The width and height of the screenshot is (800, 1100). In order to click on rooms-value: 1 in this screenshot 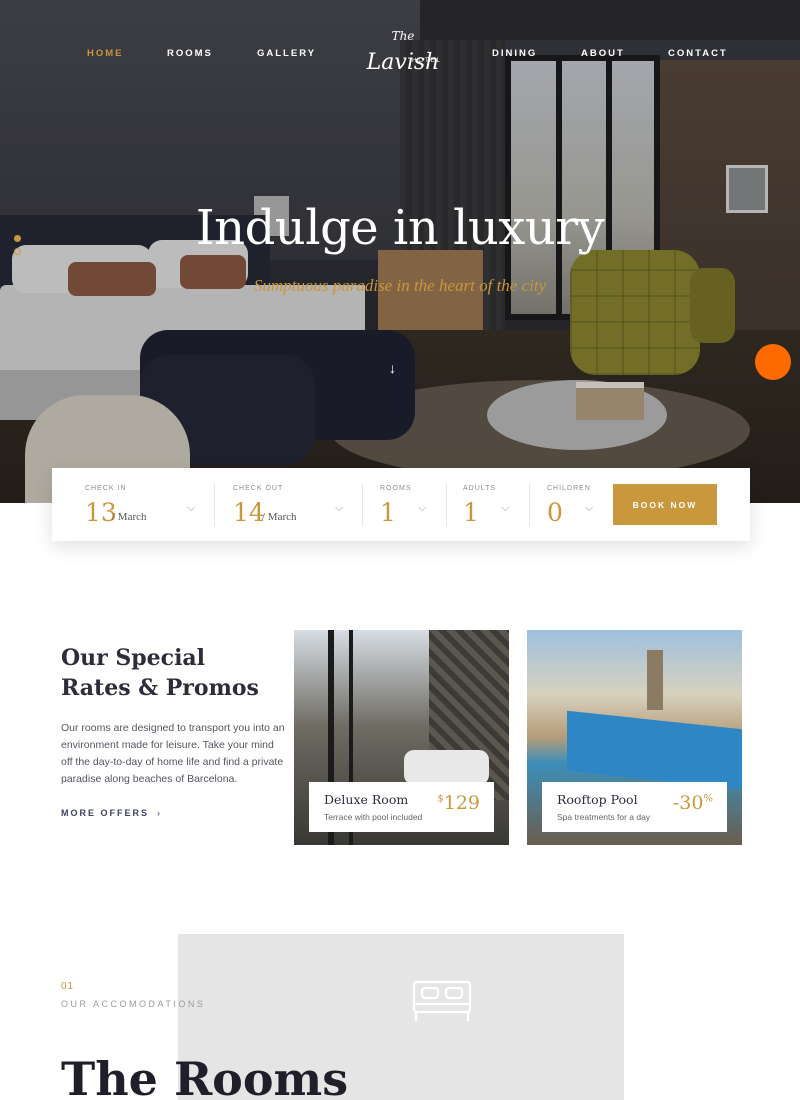, I will do `click(388, 512)`.